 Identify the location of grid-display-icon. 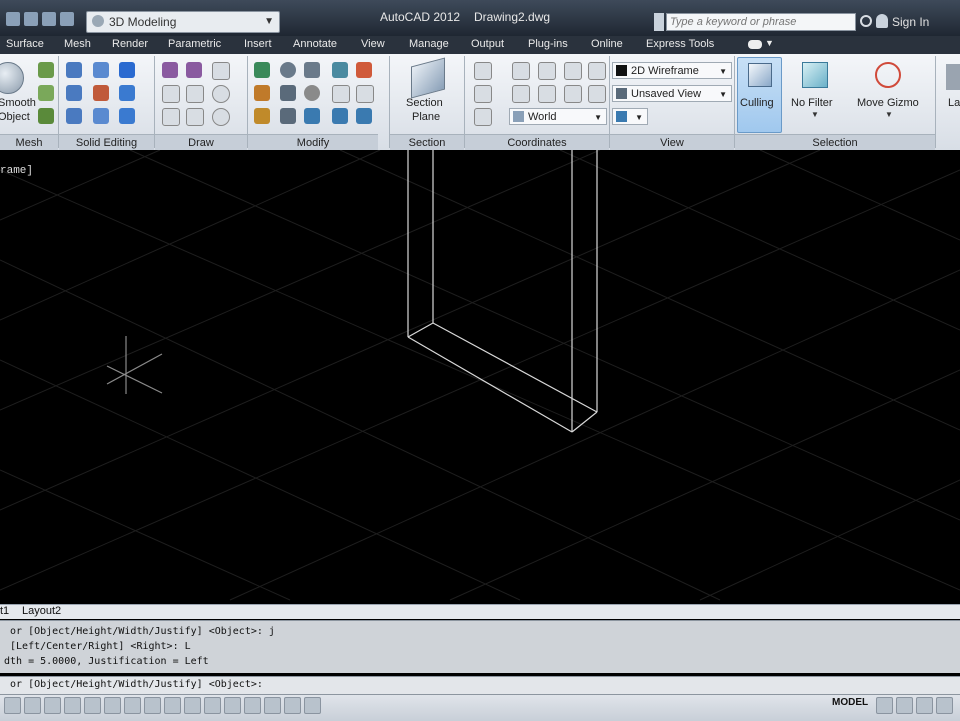
(52, 705).